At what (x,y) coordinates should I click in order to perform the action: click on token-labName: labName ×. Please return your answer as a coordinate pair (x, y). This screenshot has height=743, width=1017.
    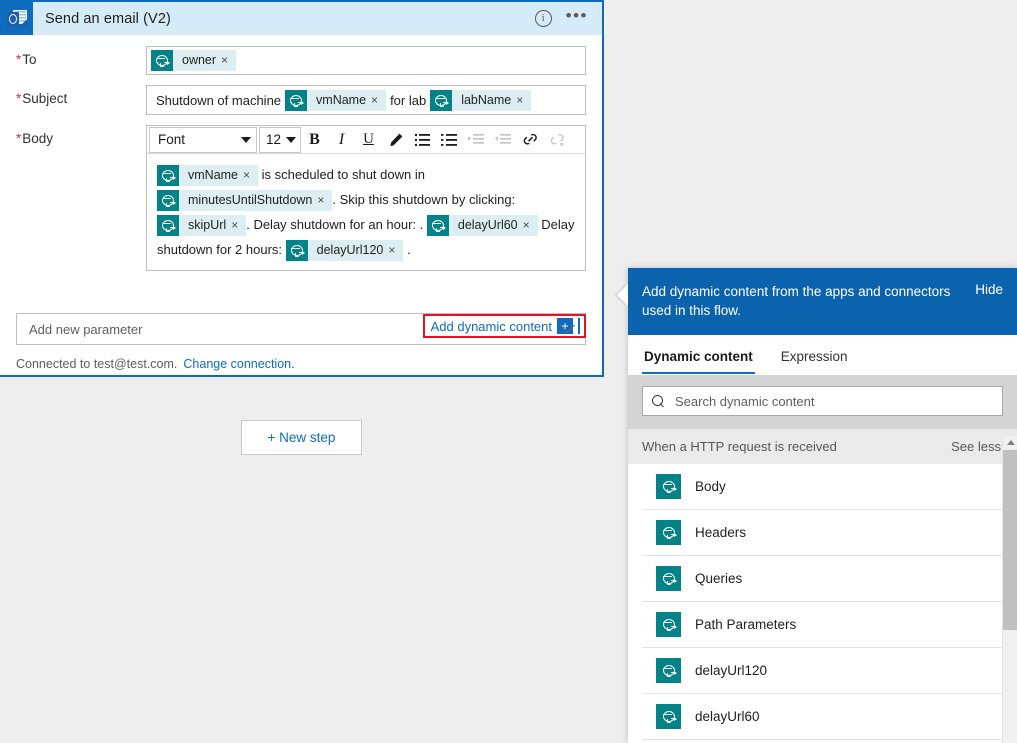
    Looking at the image, I should click on (481, 101).